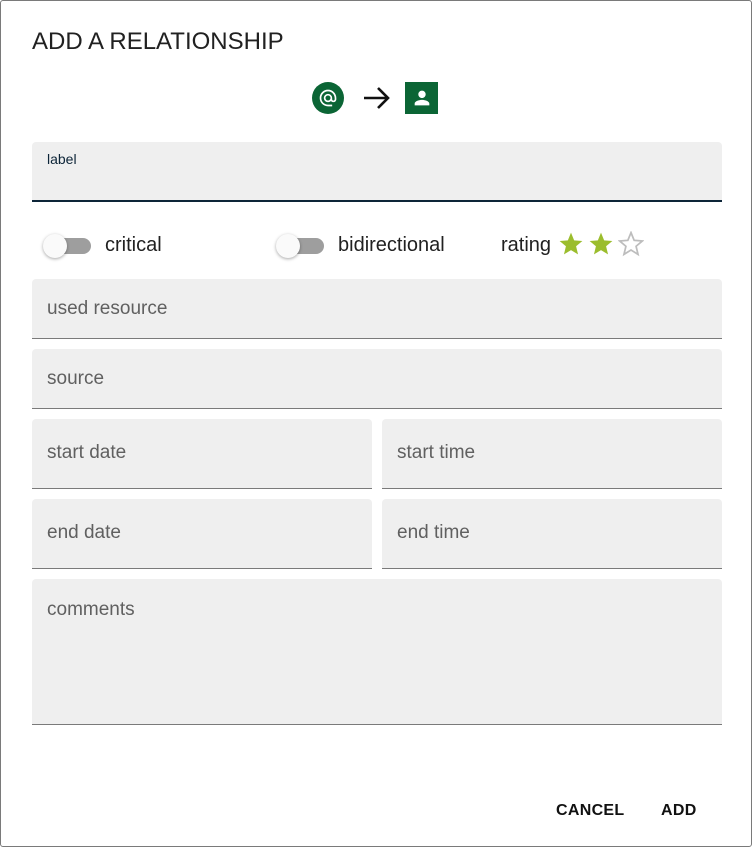 Image resolution: width=752 pixels, height=847 pixels. What do you see at coordinates (288, 246) in the screenshot?
I see `bidirectional-toggle-thumb` at bounding box center [288, 246].